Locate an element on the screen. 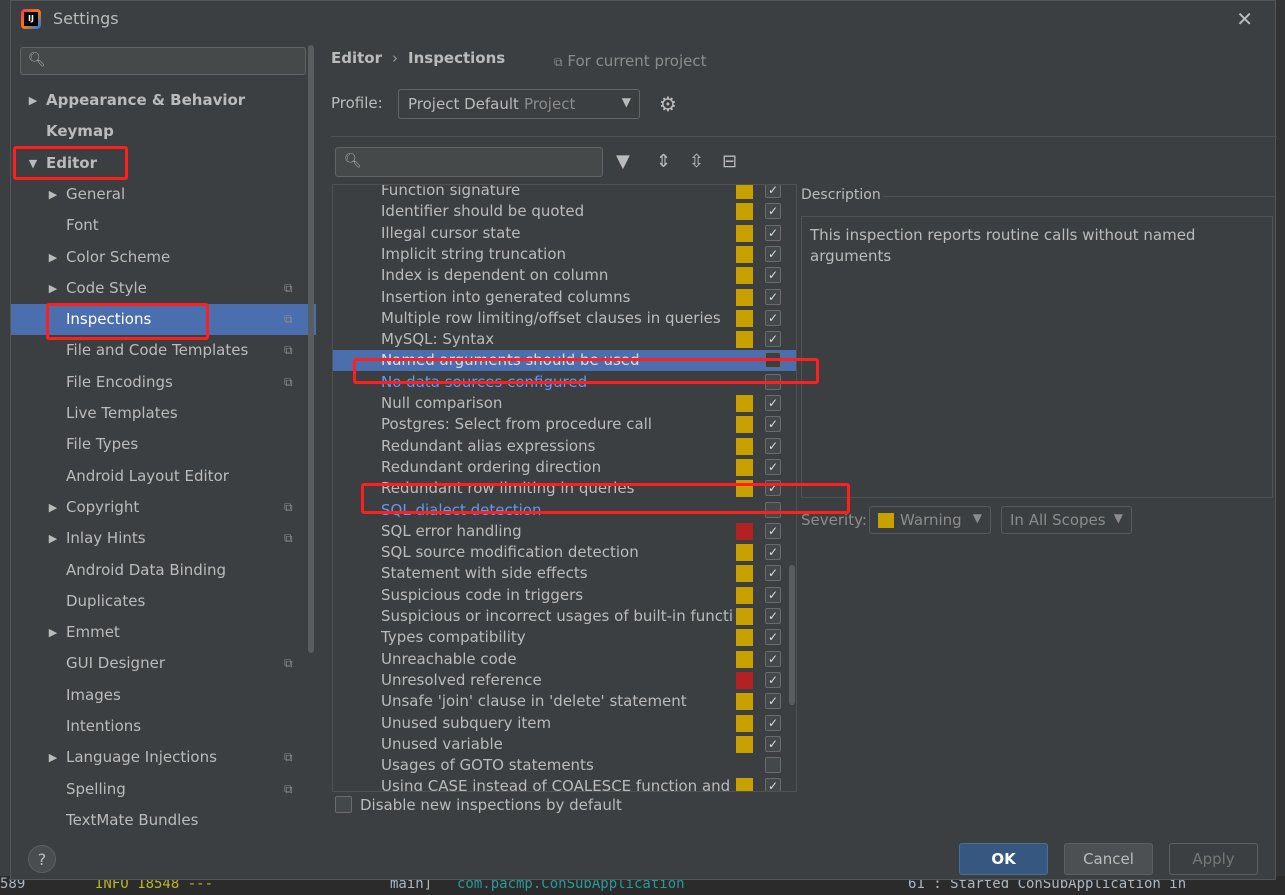  sidebar-item: ▶ Appearance & Behavior is located at coordinates (163, 100).